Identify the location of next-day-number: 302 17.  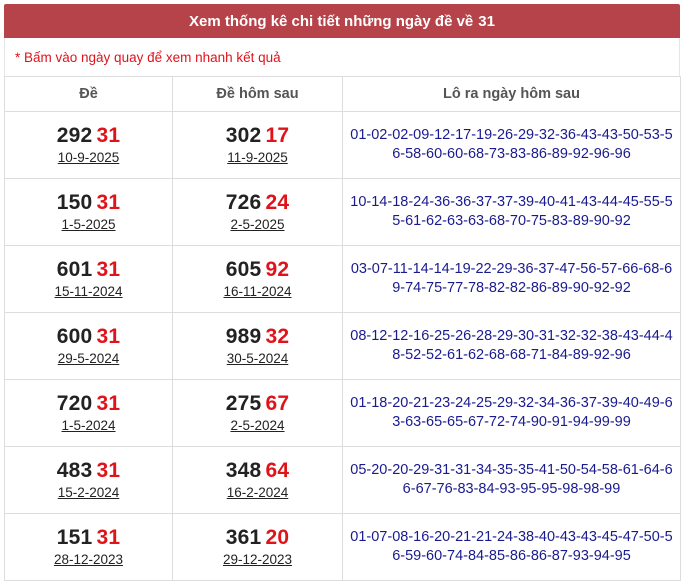
(257, 136).